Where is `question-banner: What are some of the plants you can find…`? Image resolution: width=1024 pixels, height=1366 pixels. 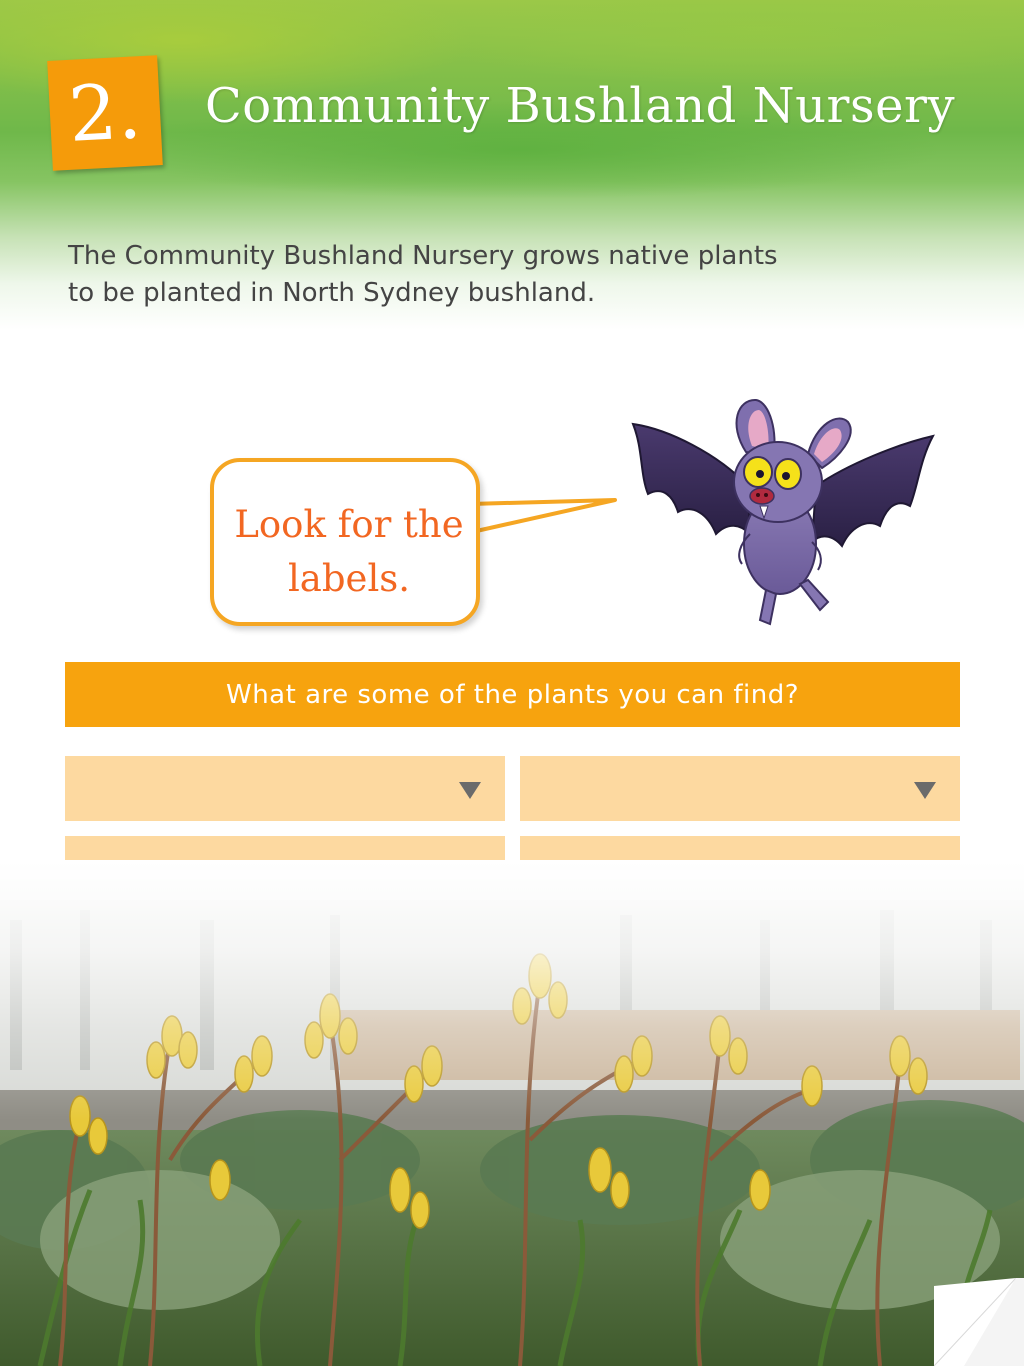
question-banner: What are some of the plants you can find… is located at coordinates (512, 694).